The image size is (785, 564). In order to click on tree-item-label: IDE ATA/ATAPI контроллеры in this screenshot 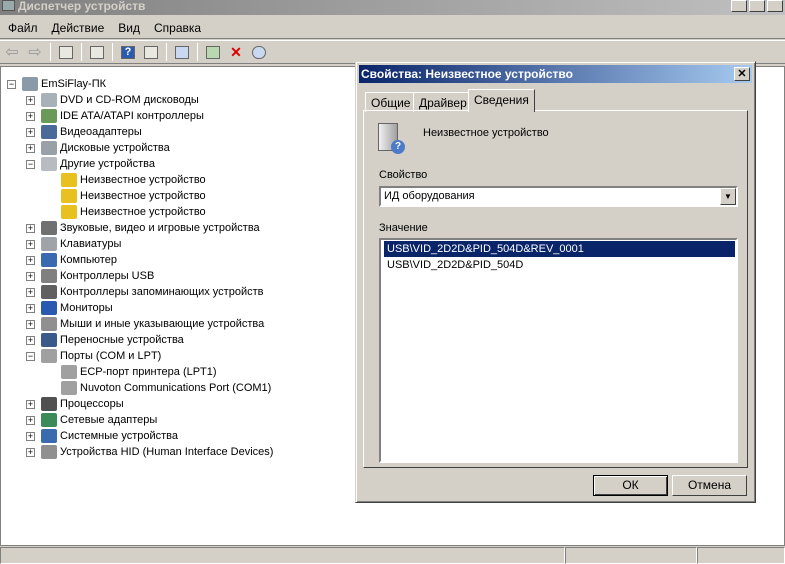, I will do `click(132, 116)`.